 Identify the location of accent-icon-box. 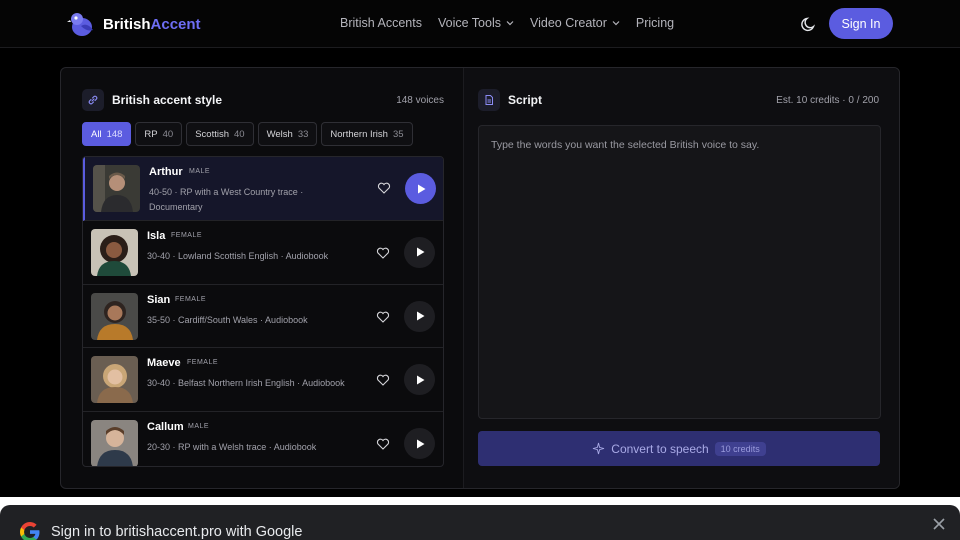
(93, 100).